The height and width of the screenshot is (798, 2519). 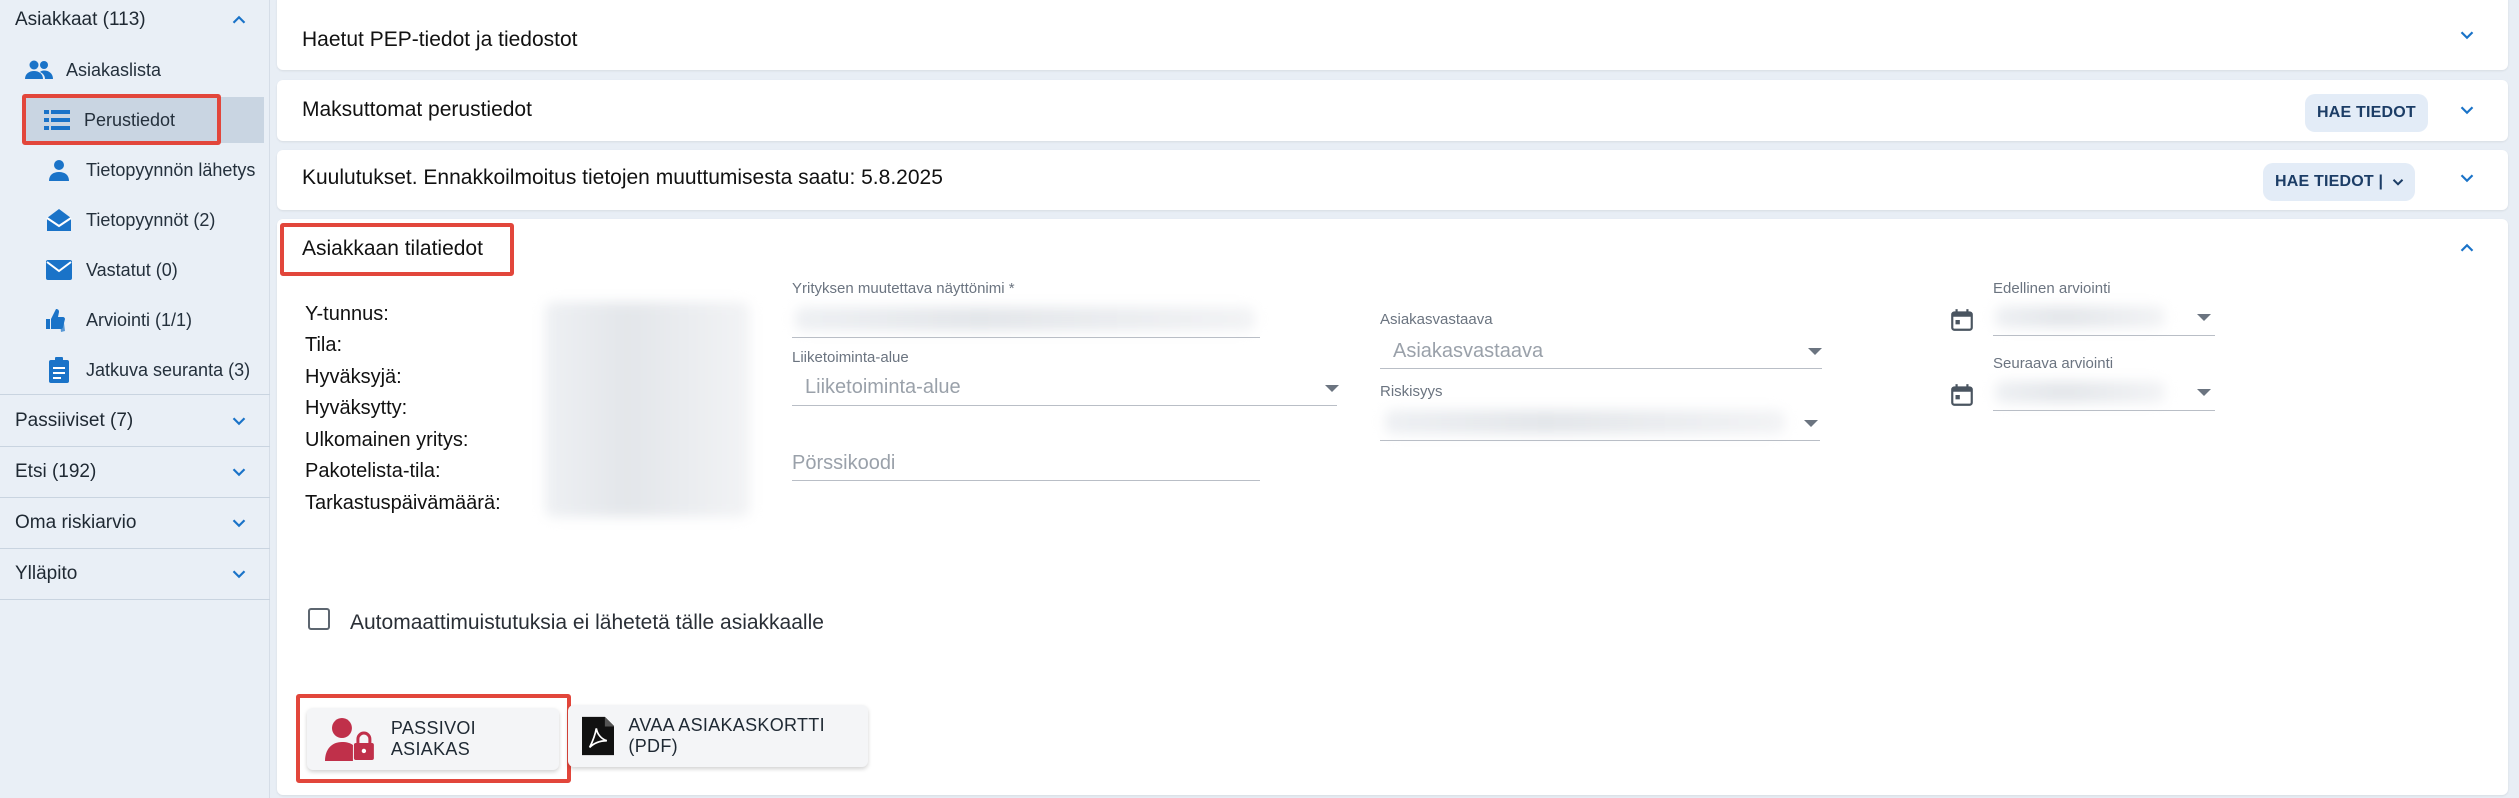 What do you see at coordinates (647, 409) in the screenshot?
I see `redacted-values` at bounding box center [647, 409].